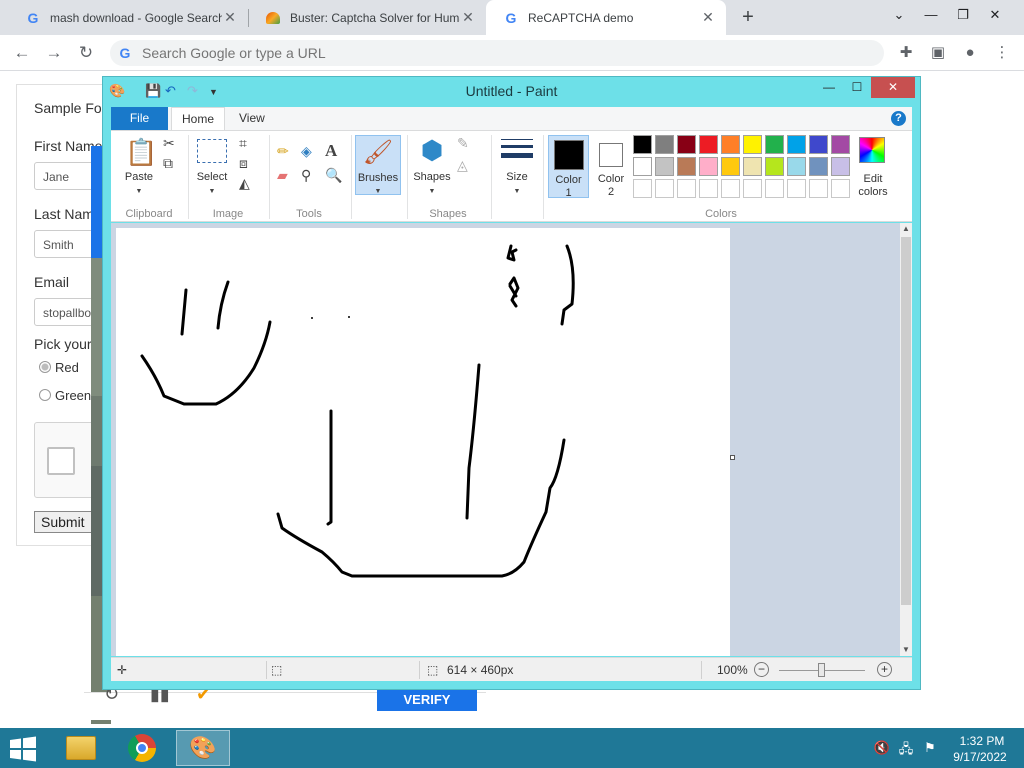 Image resolution: width=1024 pixels, height=768 pixels. I want to click on text-tool-icon: A, so click(331, 151).